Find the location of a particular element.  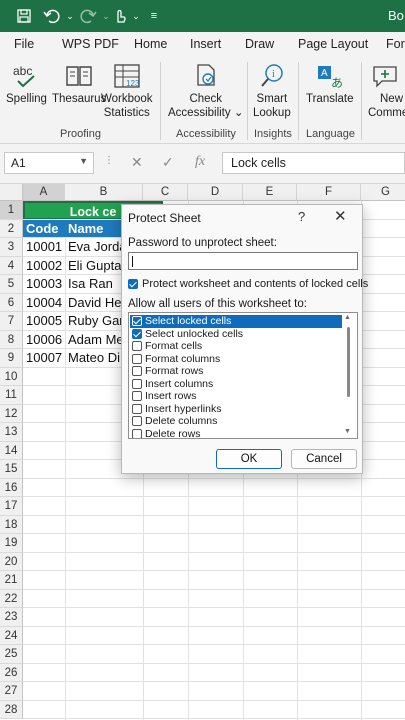

name-box: A1 ▼ is located at coordinates (49, 163).